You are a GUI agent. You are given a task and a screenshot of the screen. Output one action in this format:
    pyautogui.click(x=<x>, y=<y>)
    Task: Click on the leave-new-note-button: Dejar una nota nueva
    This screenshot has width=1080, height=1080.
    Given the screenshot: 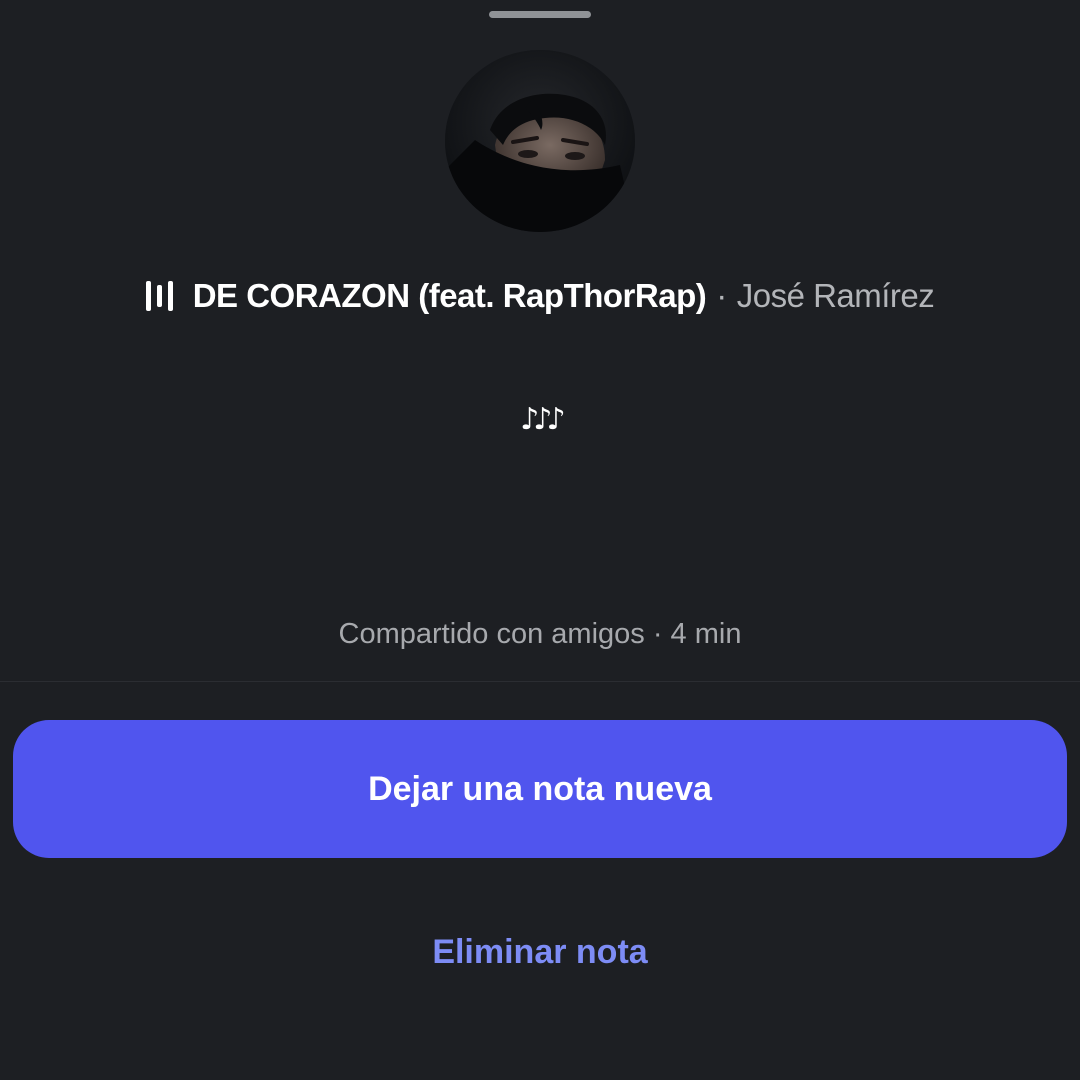 What is the action you would take?
    pyautogui.click(x=540, y=789)
    